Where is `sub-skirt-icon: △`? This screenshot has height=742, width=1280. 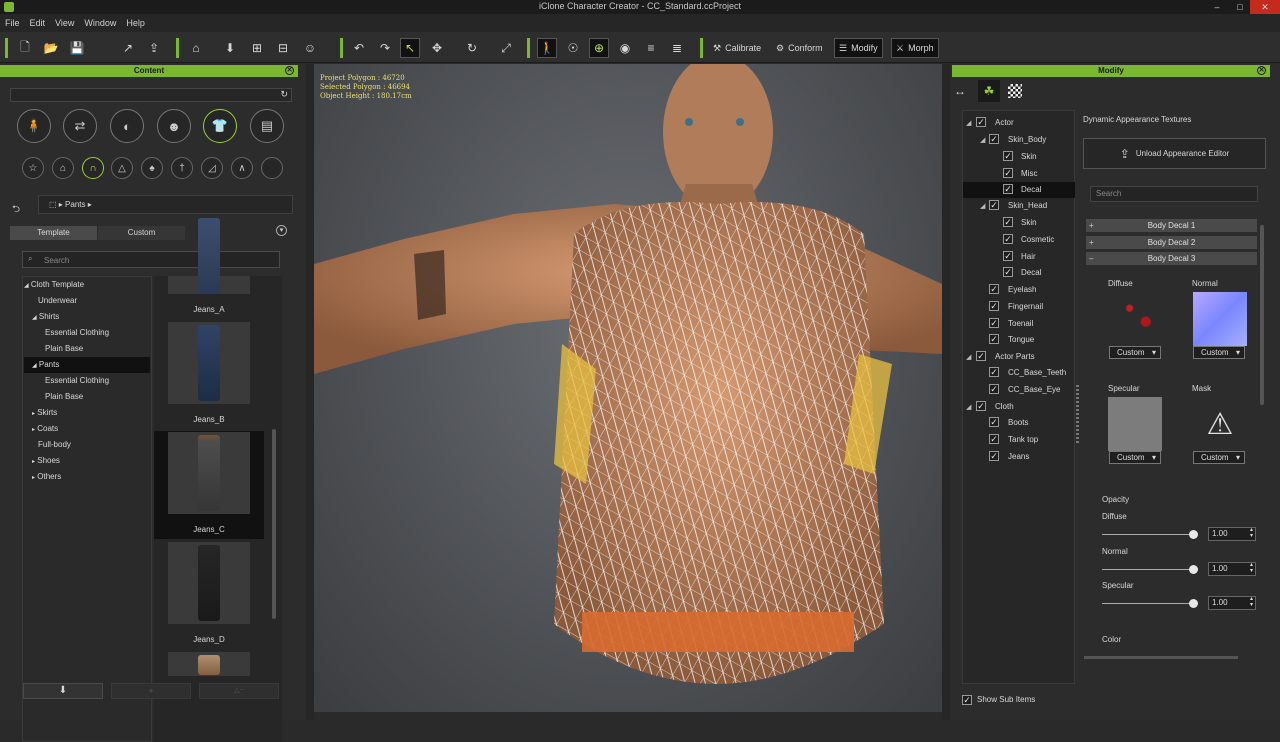 sub-skirt-icon: △ is located at coordinates (122, 168).